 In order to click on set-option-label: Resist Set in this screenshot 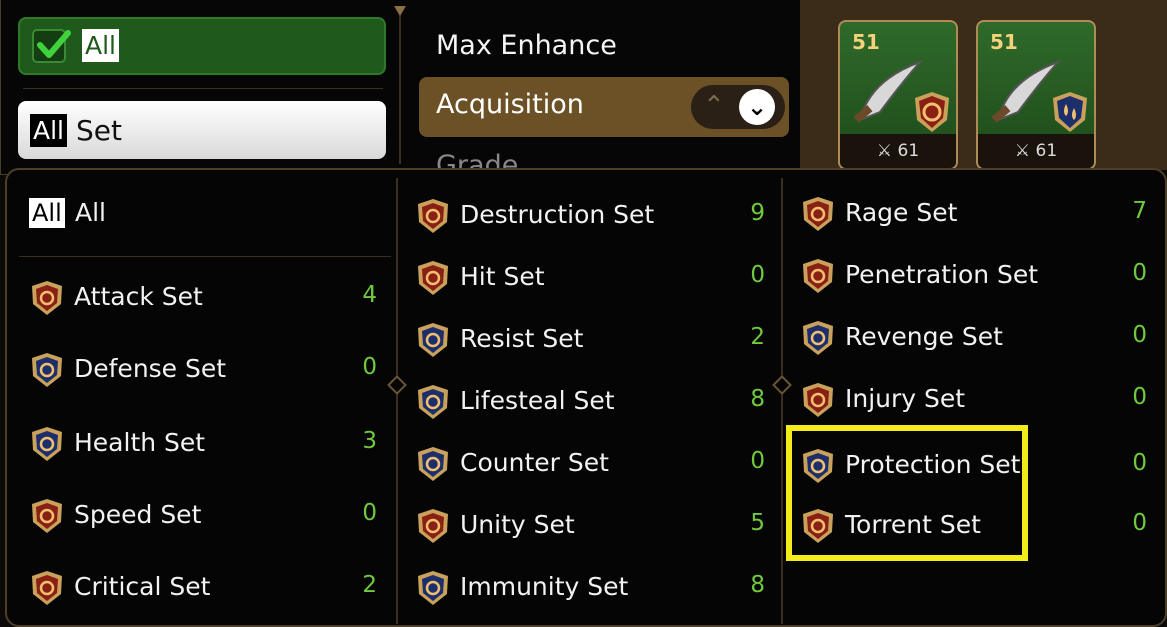, I will do `click(522, 338)`.